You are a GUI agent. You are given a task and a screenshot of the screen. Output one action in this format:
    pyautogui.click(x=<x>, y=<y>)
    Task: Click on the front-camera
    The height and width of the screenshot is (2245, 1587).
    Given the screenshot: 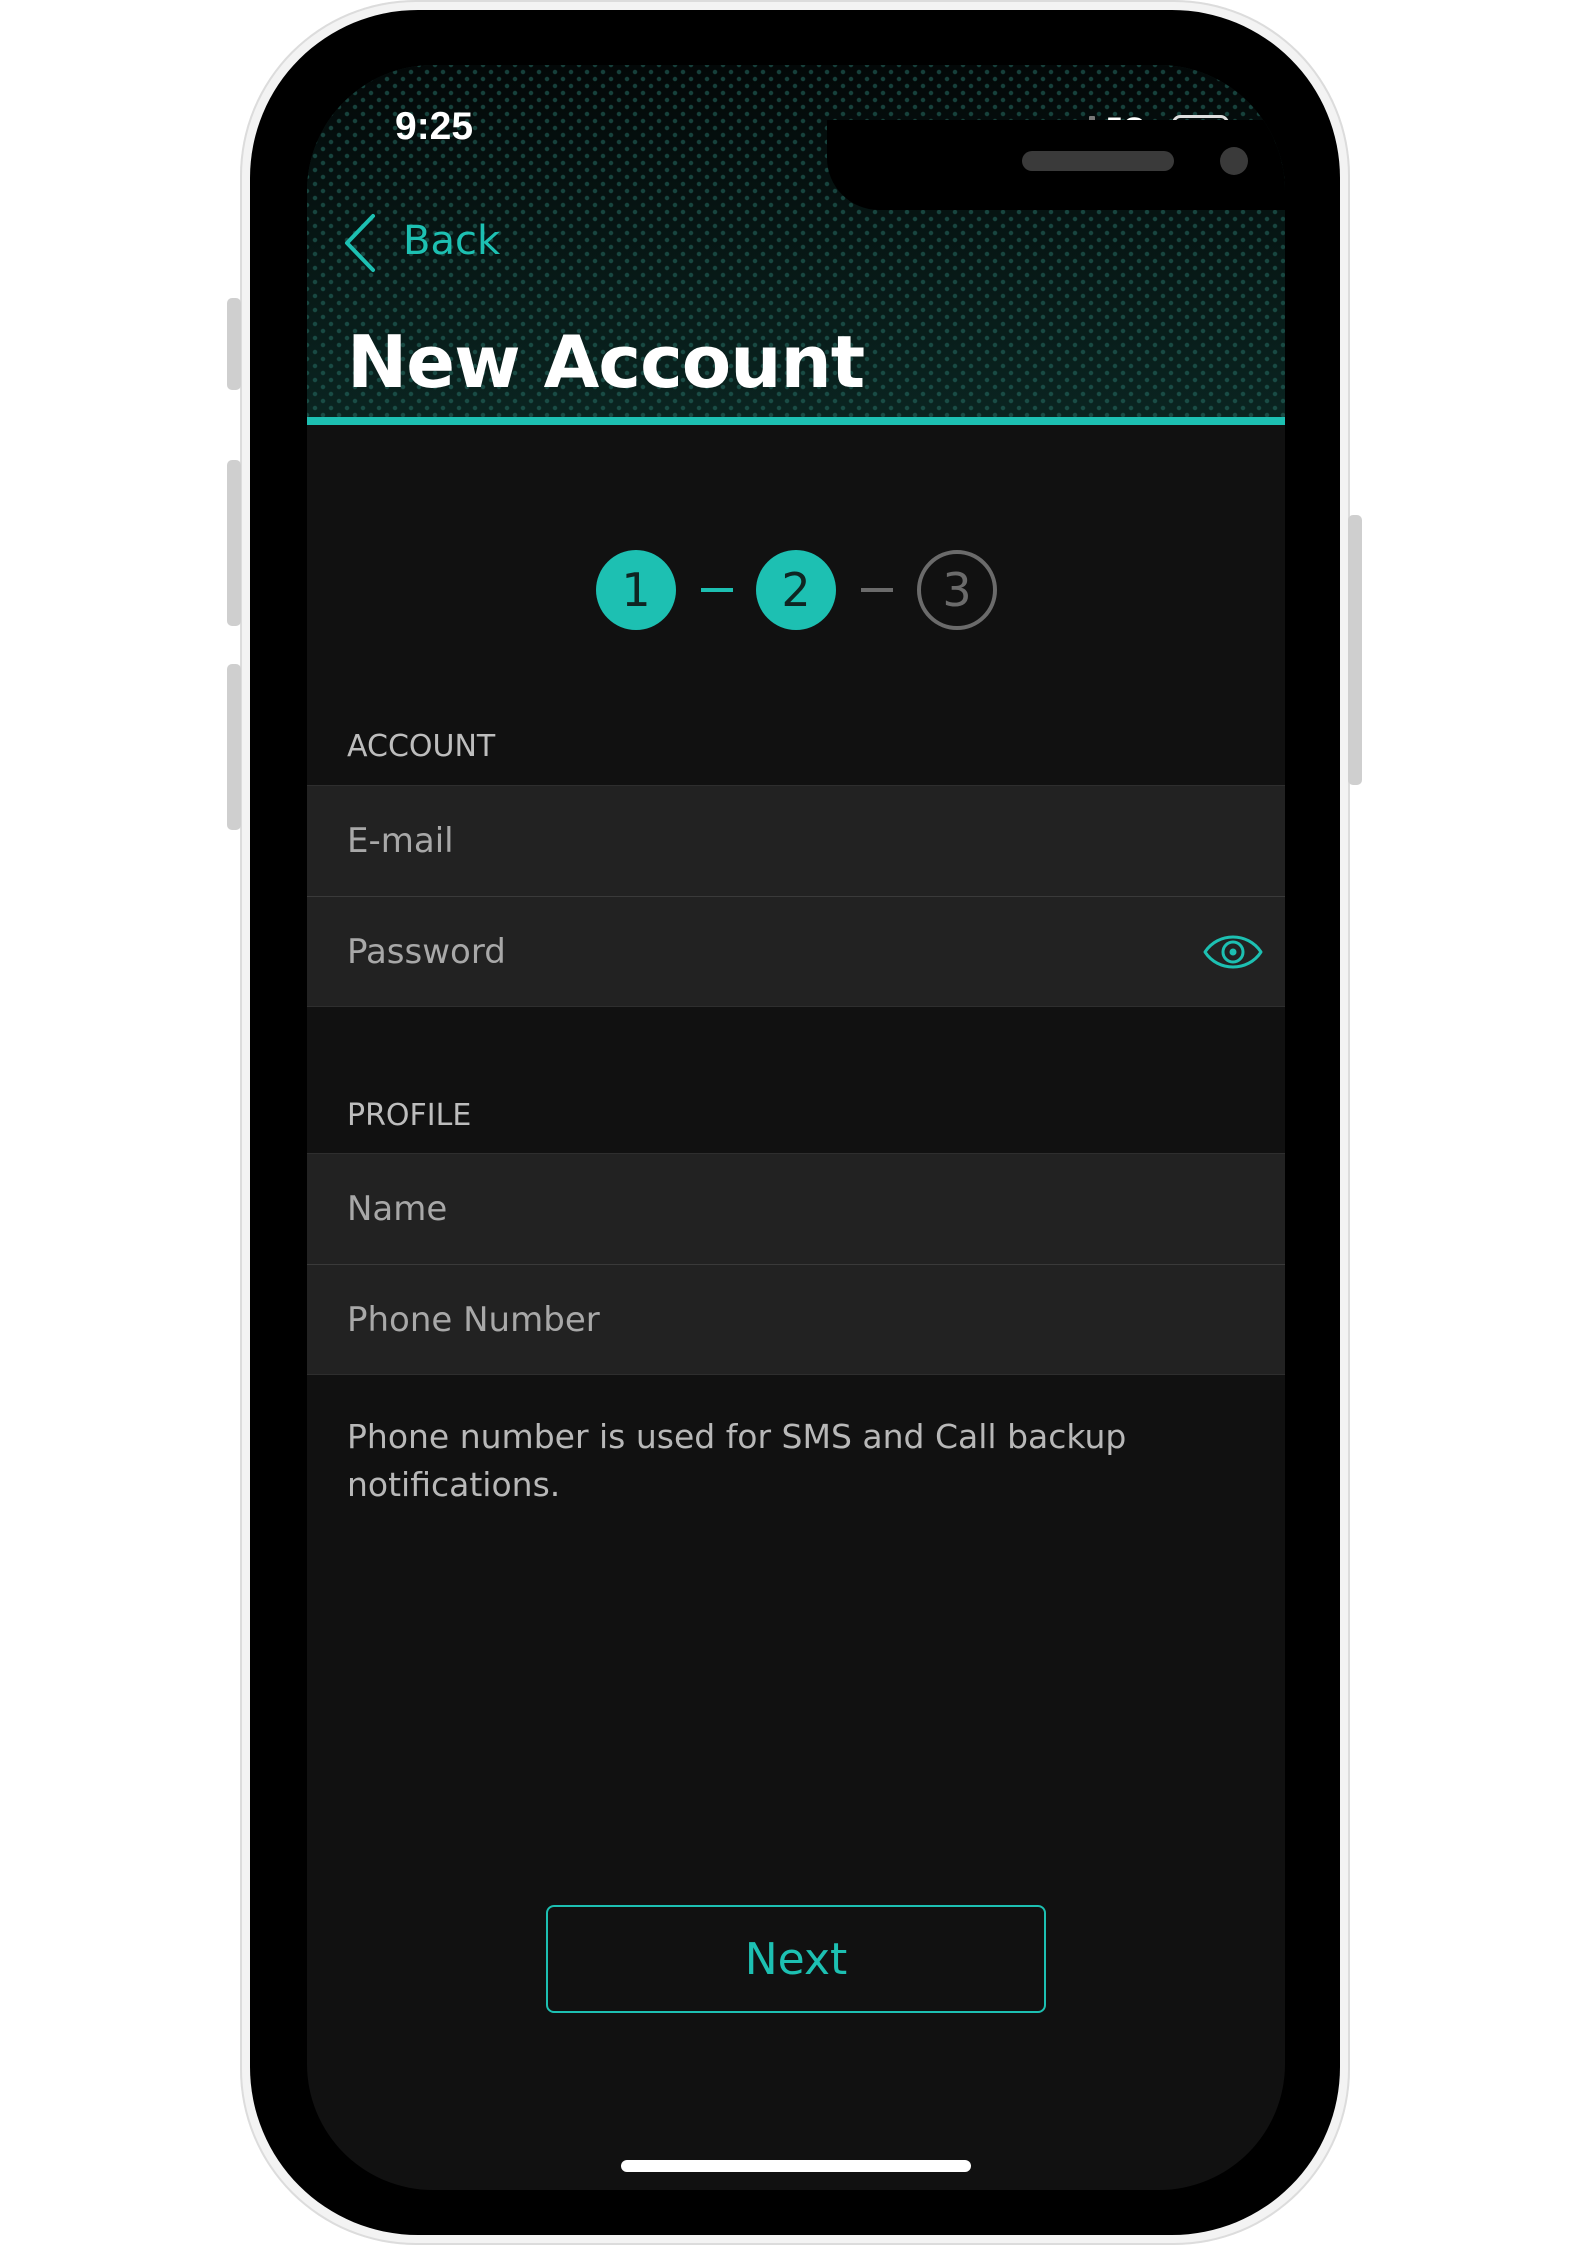 What is the action you would take?
    pyautogui.click(x=1234, y=161)
    